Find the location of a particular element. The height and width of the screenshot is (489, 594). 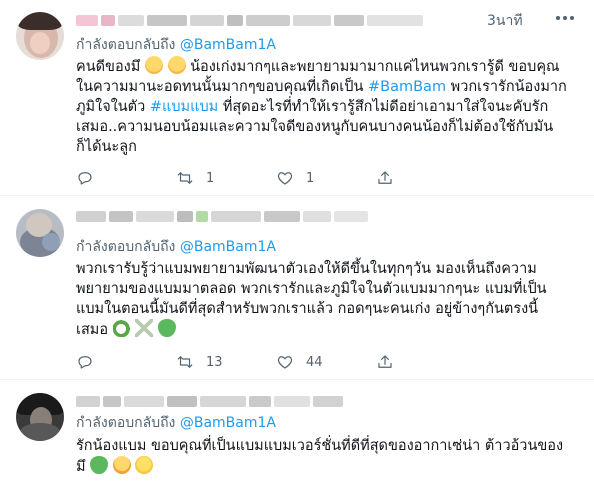

snake-emoji is located at coordinates (121, 328).